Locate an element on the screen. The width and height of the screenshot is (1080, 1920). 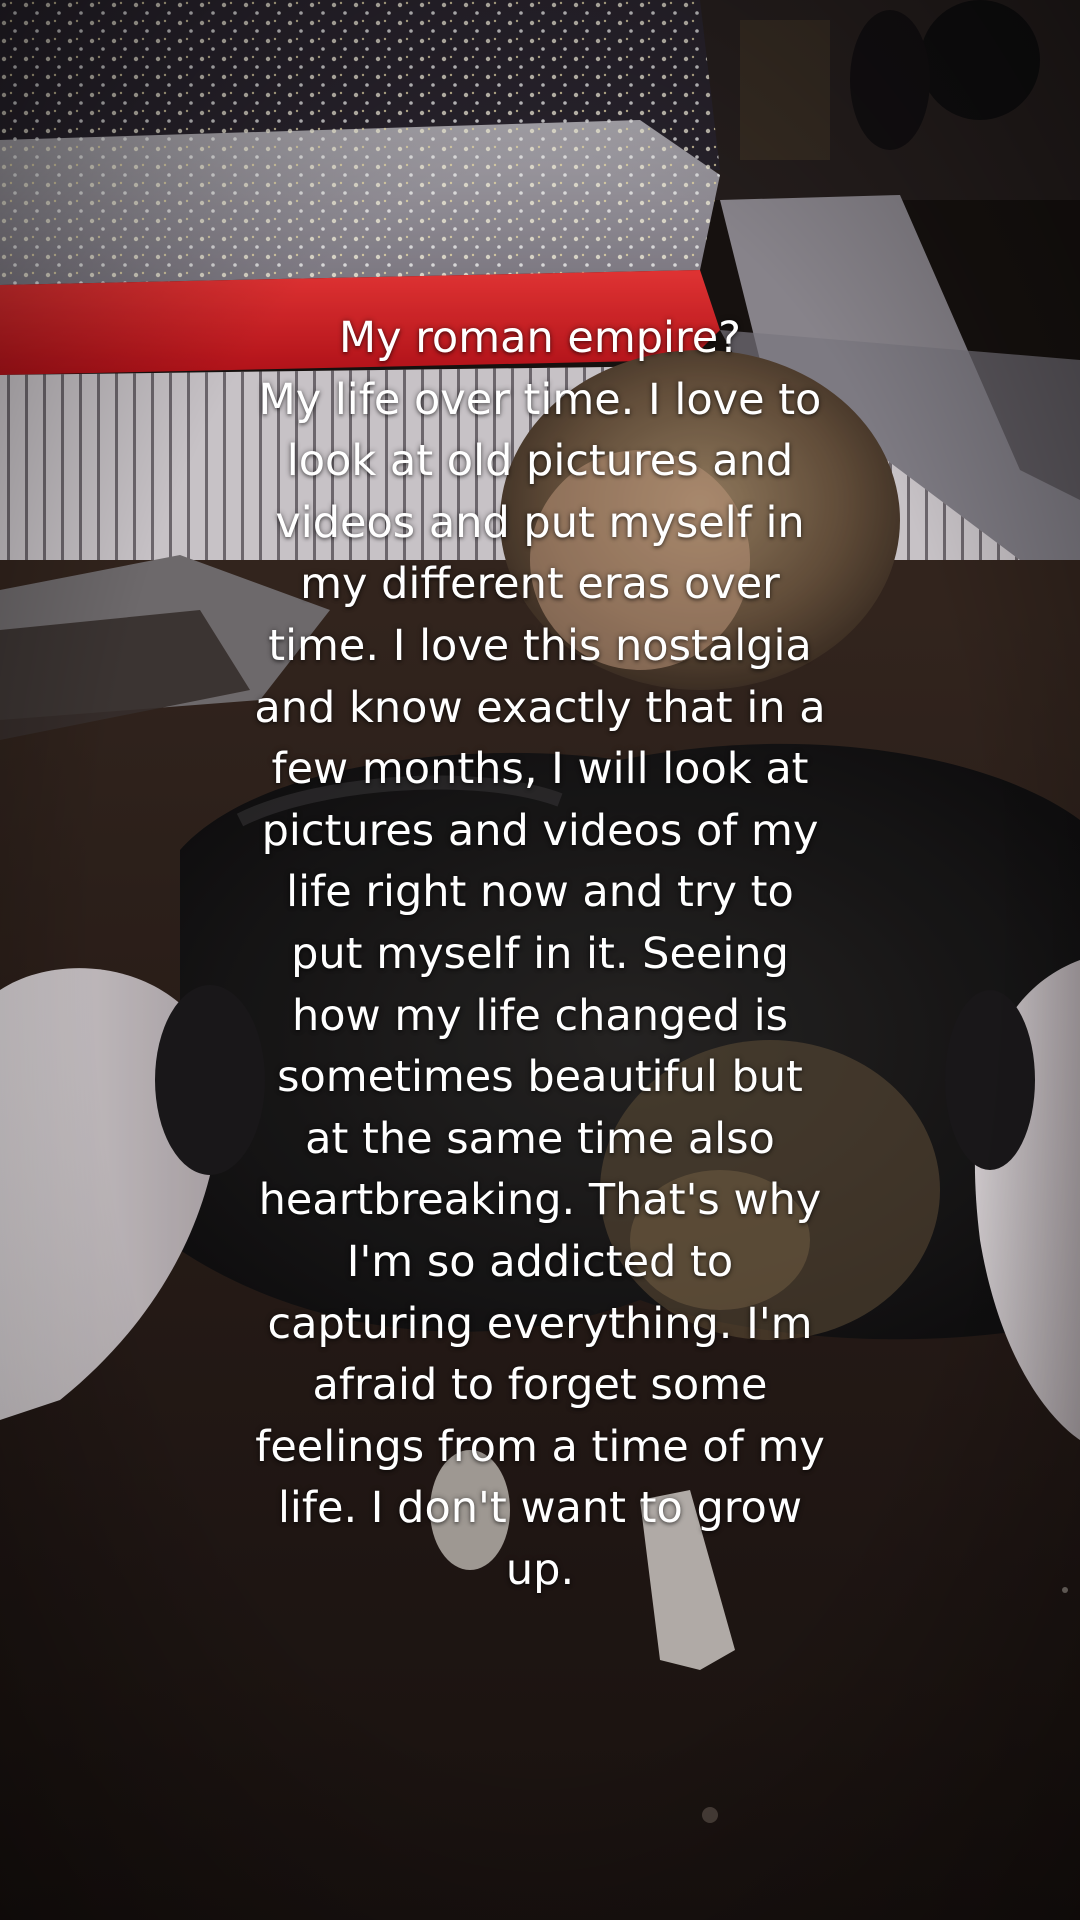
caption-line: My life over time. I love to is located at coordinates (540, 399).